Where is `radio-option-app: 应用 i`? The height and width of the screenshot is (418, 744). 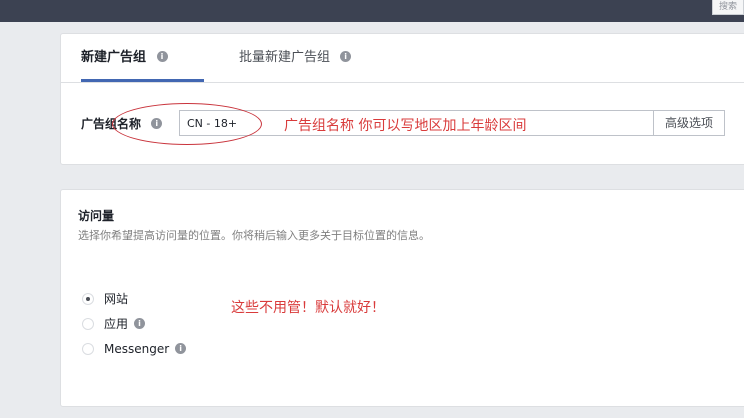 radio-option-app: 应用 i is located at coordinates (114, 324).